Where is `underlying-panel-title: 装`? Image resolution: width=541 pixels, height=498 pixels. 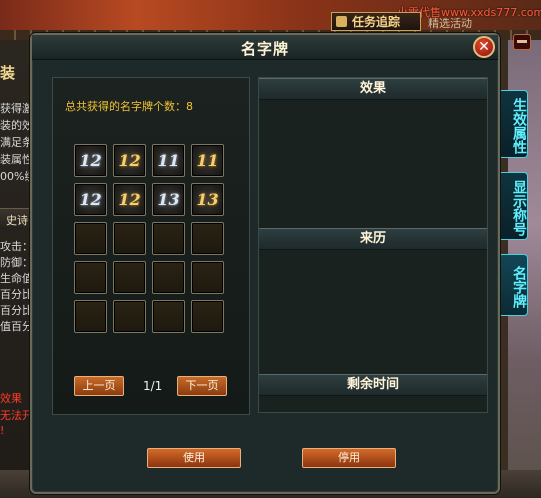 underlying-panel-title: 装 is located at coordinates (8, 73).